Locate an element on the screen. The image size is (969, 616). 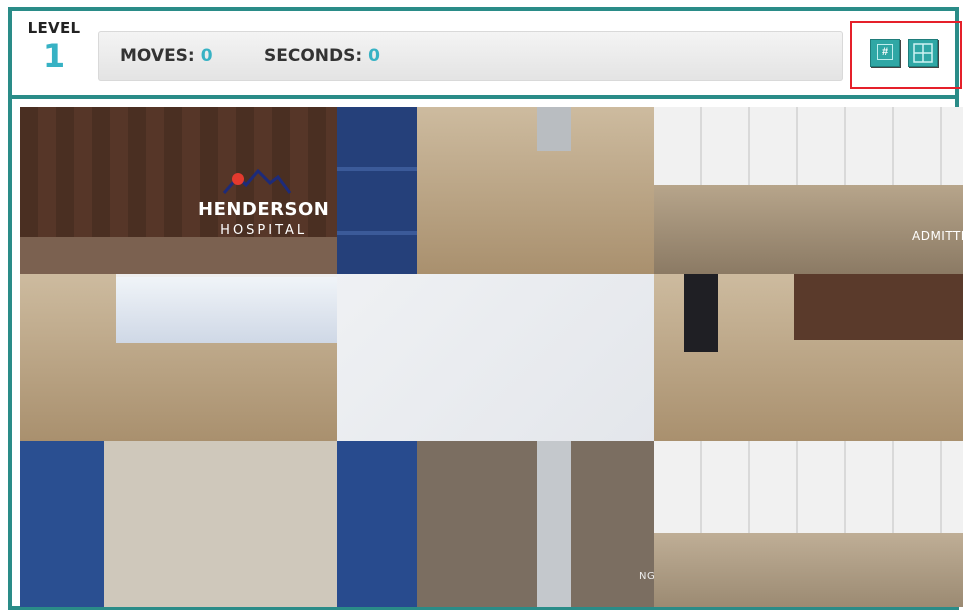
reception-desk is located at coordinates (226, 308).